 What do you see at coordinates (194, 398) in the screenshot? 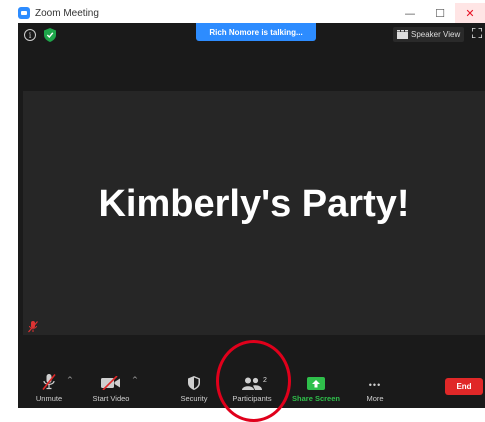
I see `security-label: Security` at bounding box center [194, 398].